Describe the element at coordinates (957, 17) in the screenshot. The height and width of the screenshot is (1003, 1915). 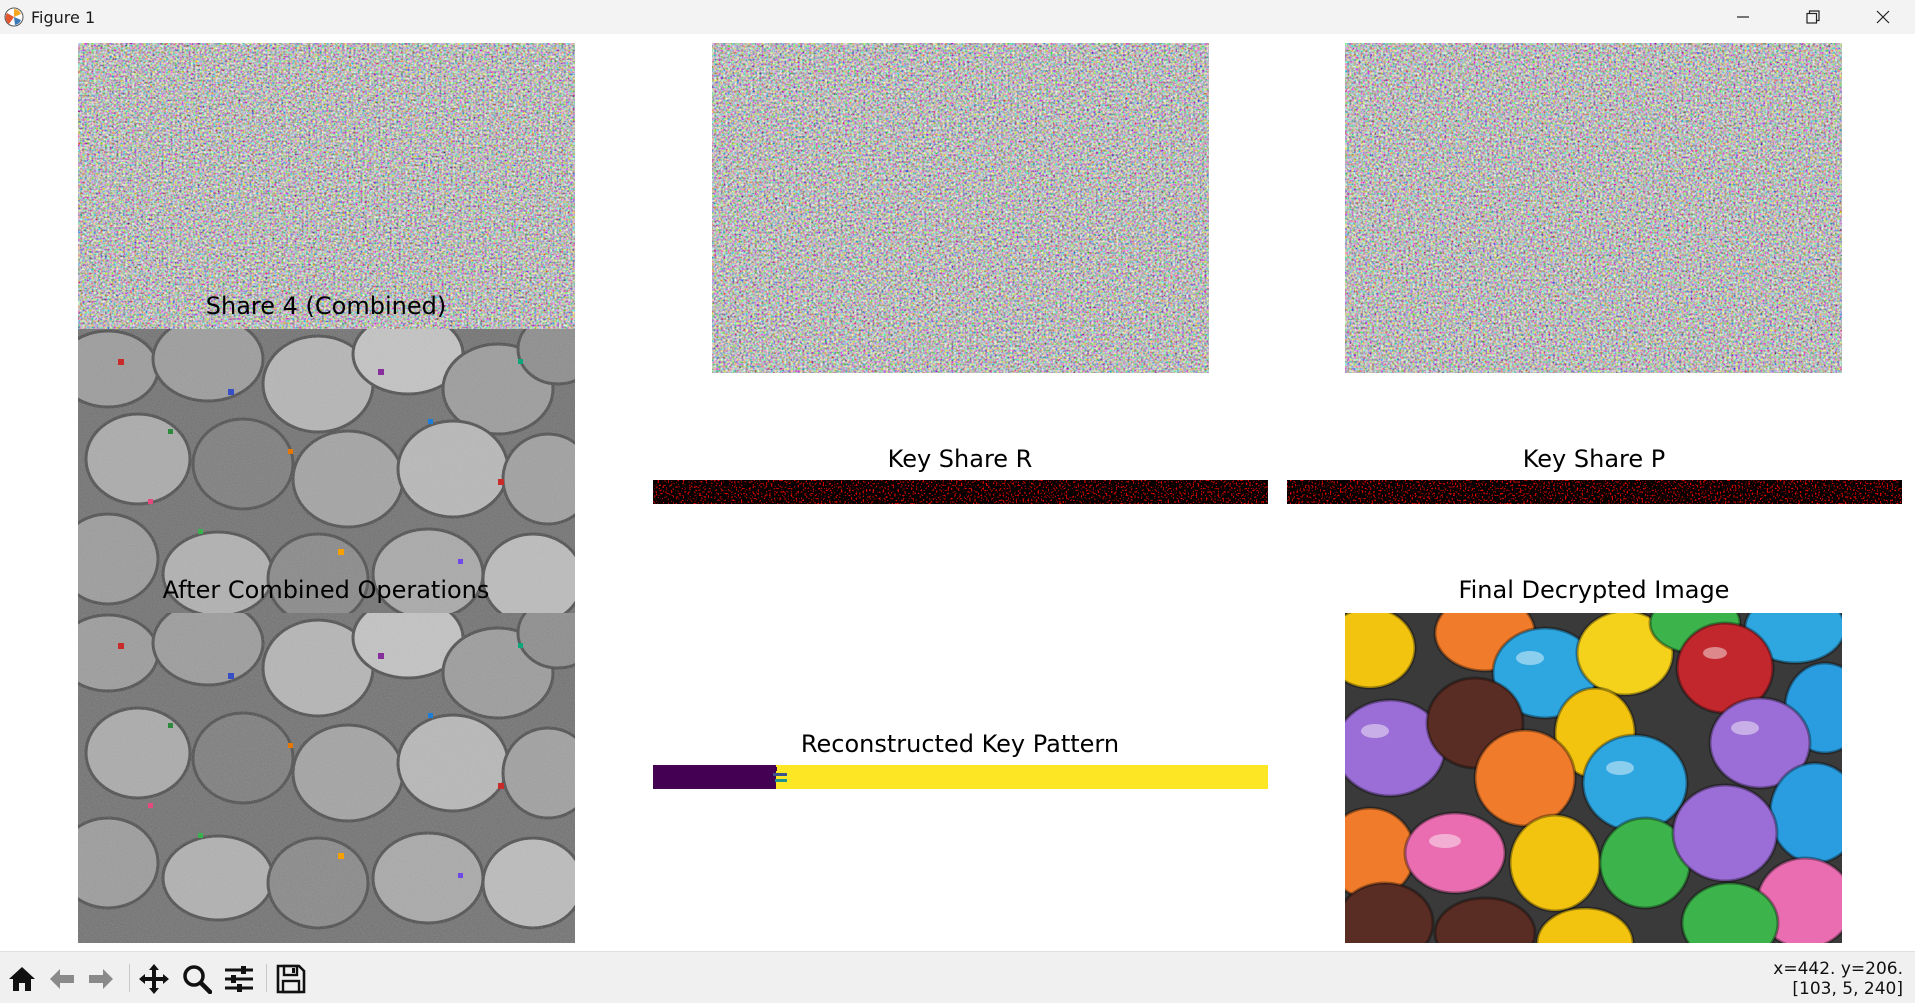
I see `window-title-bar: Figure 1` at that location.